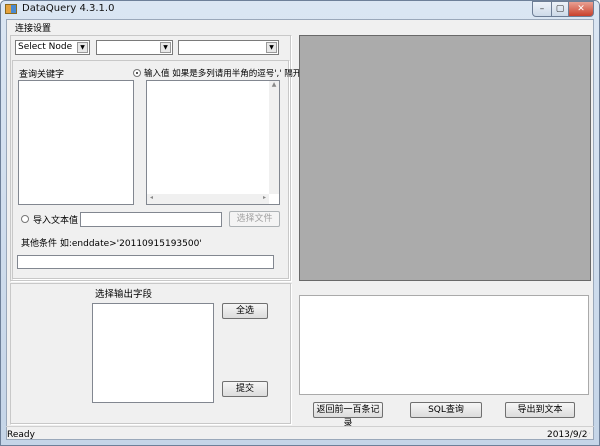 This screenshot has width=600, height=446. What do you see at coordinates (68, 8) in the screenshot?
I see `window-title: DataQuery 4.3.1.0` at bounding box center [68, 8].